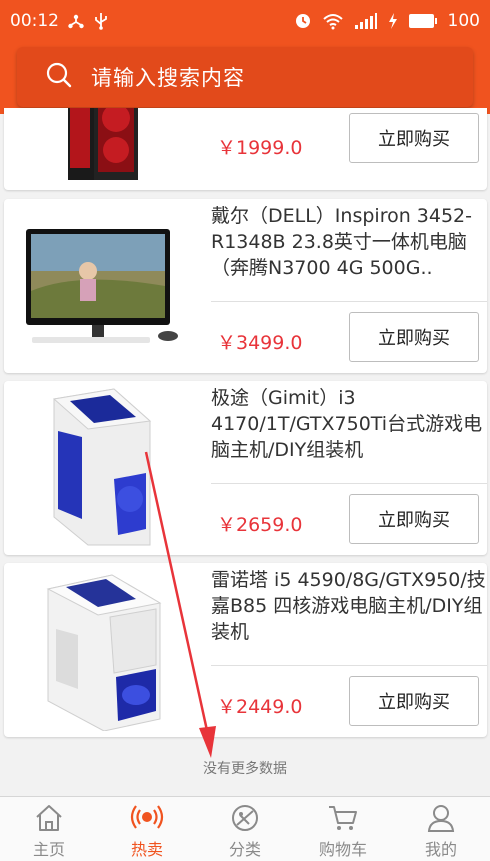  What do you see at coordinates (441, 819) in the screenshot?
I see `user-icon` at bounding box center [441, 819].